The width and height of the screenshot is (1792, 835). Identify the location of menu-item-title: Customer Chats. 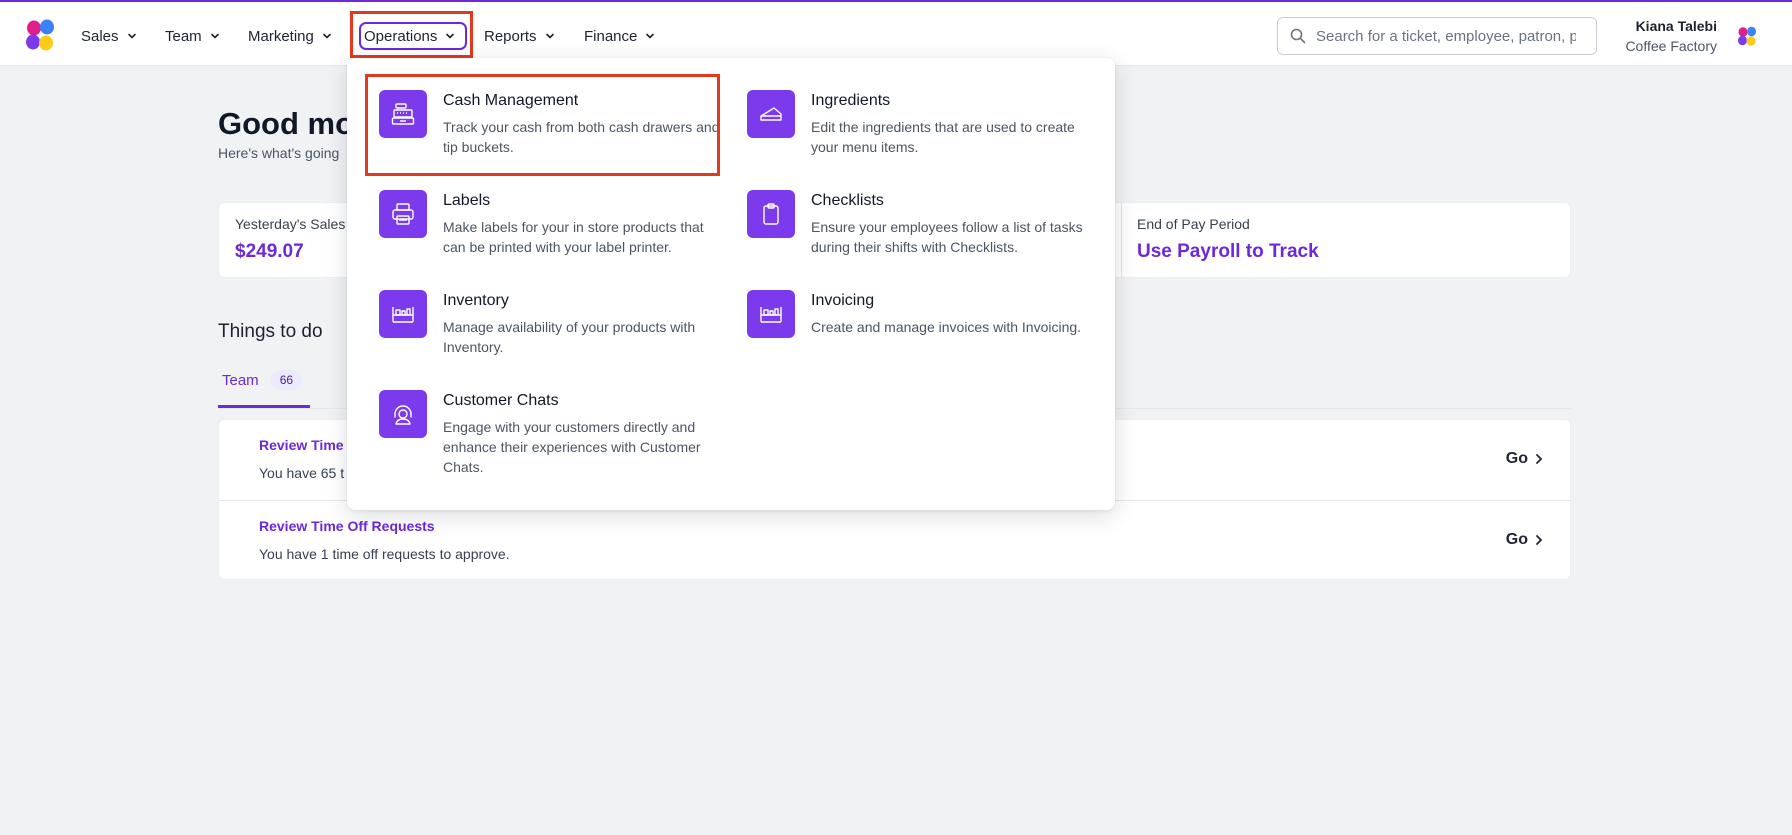
(501, 400).